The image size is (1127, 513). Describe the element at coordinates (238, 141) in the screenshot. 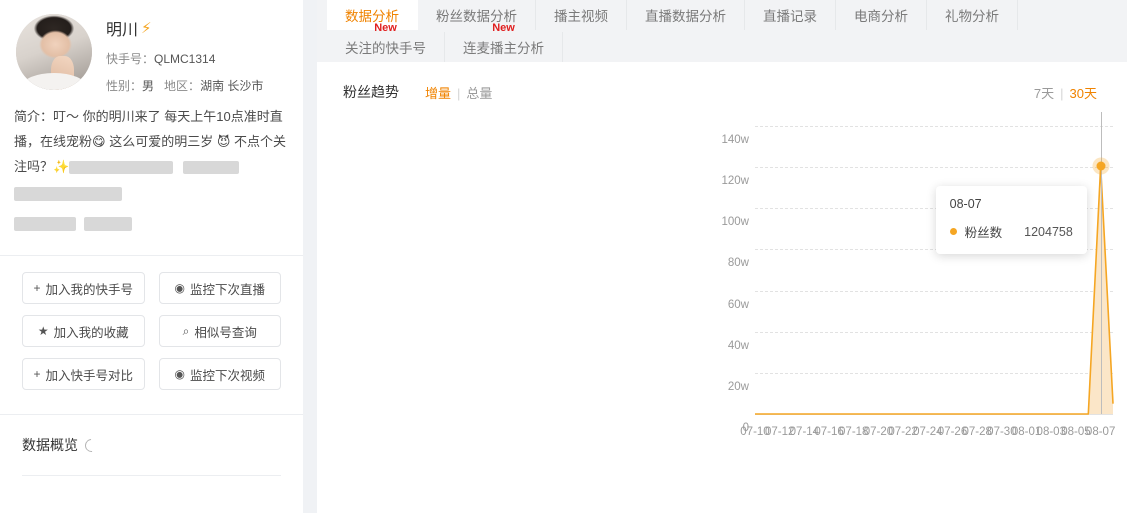

I see `bio-line-4: 不` at that location.